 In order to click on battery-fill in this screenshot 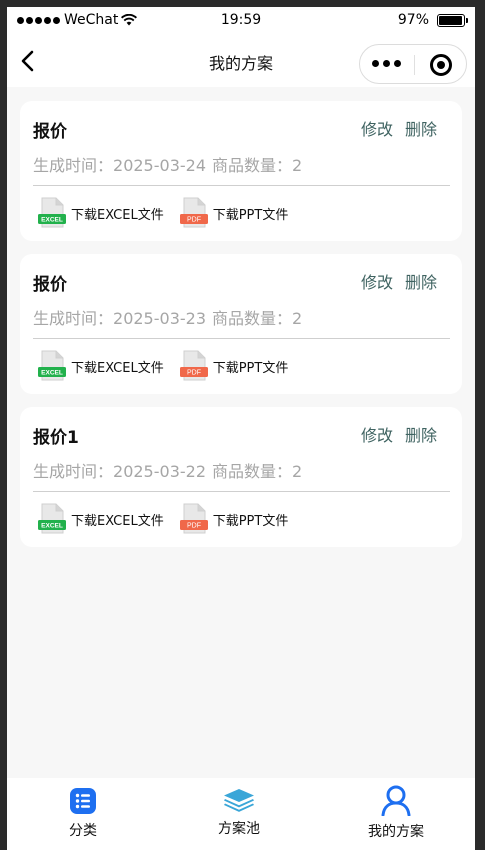, I will do `click(451, 20)`.